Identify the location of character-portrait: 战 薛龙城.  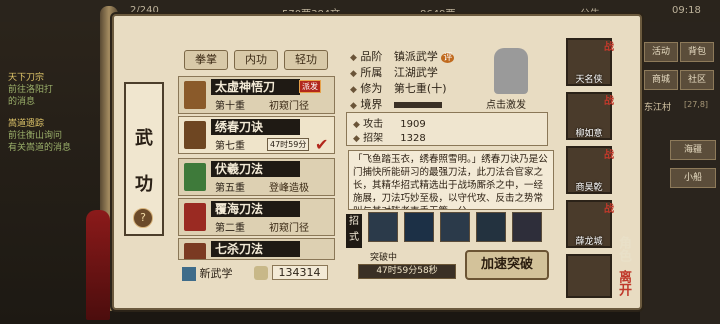
(590, 224).